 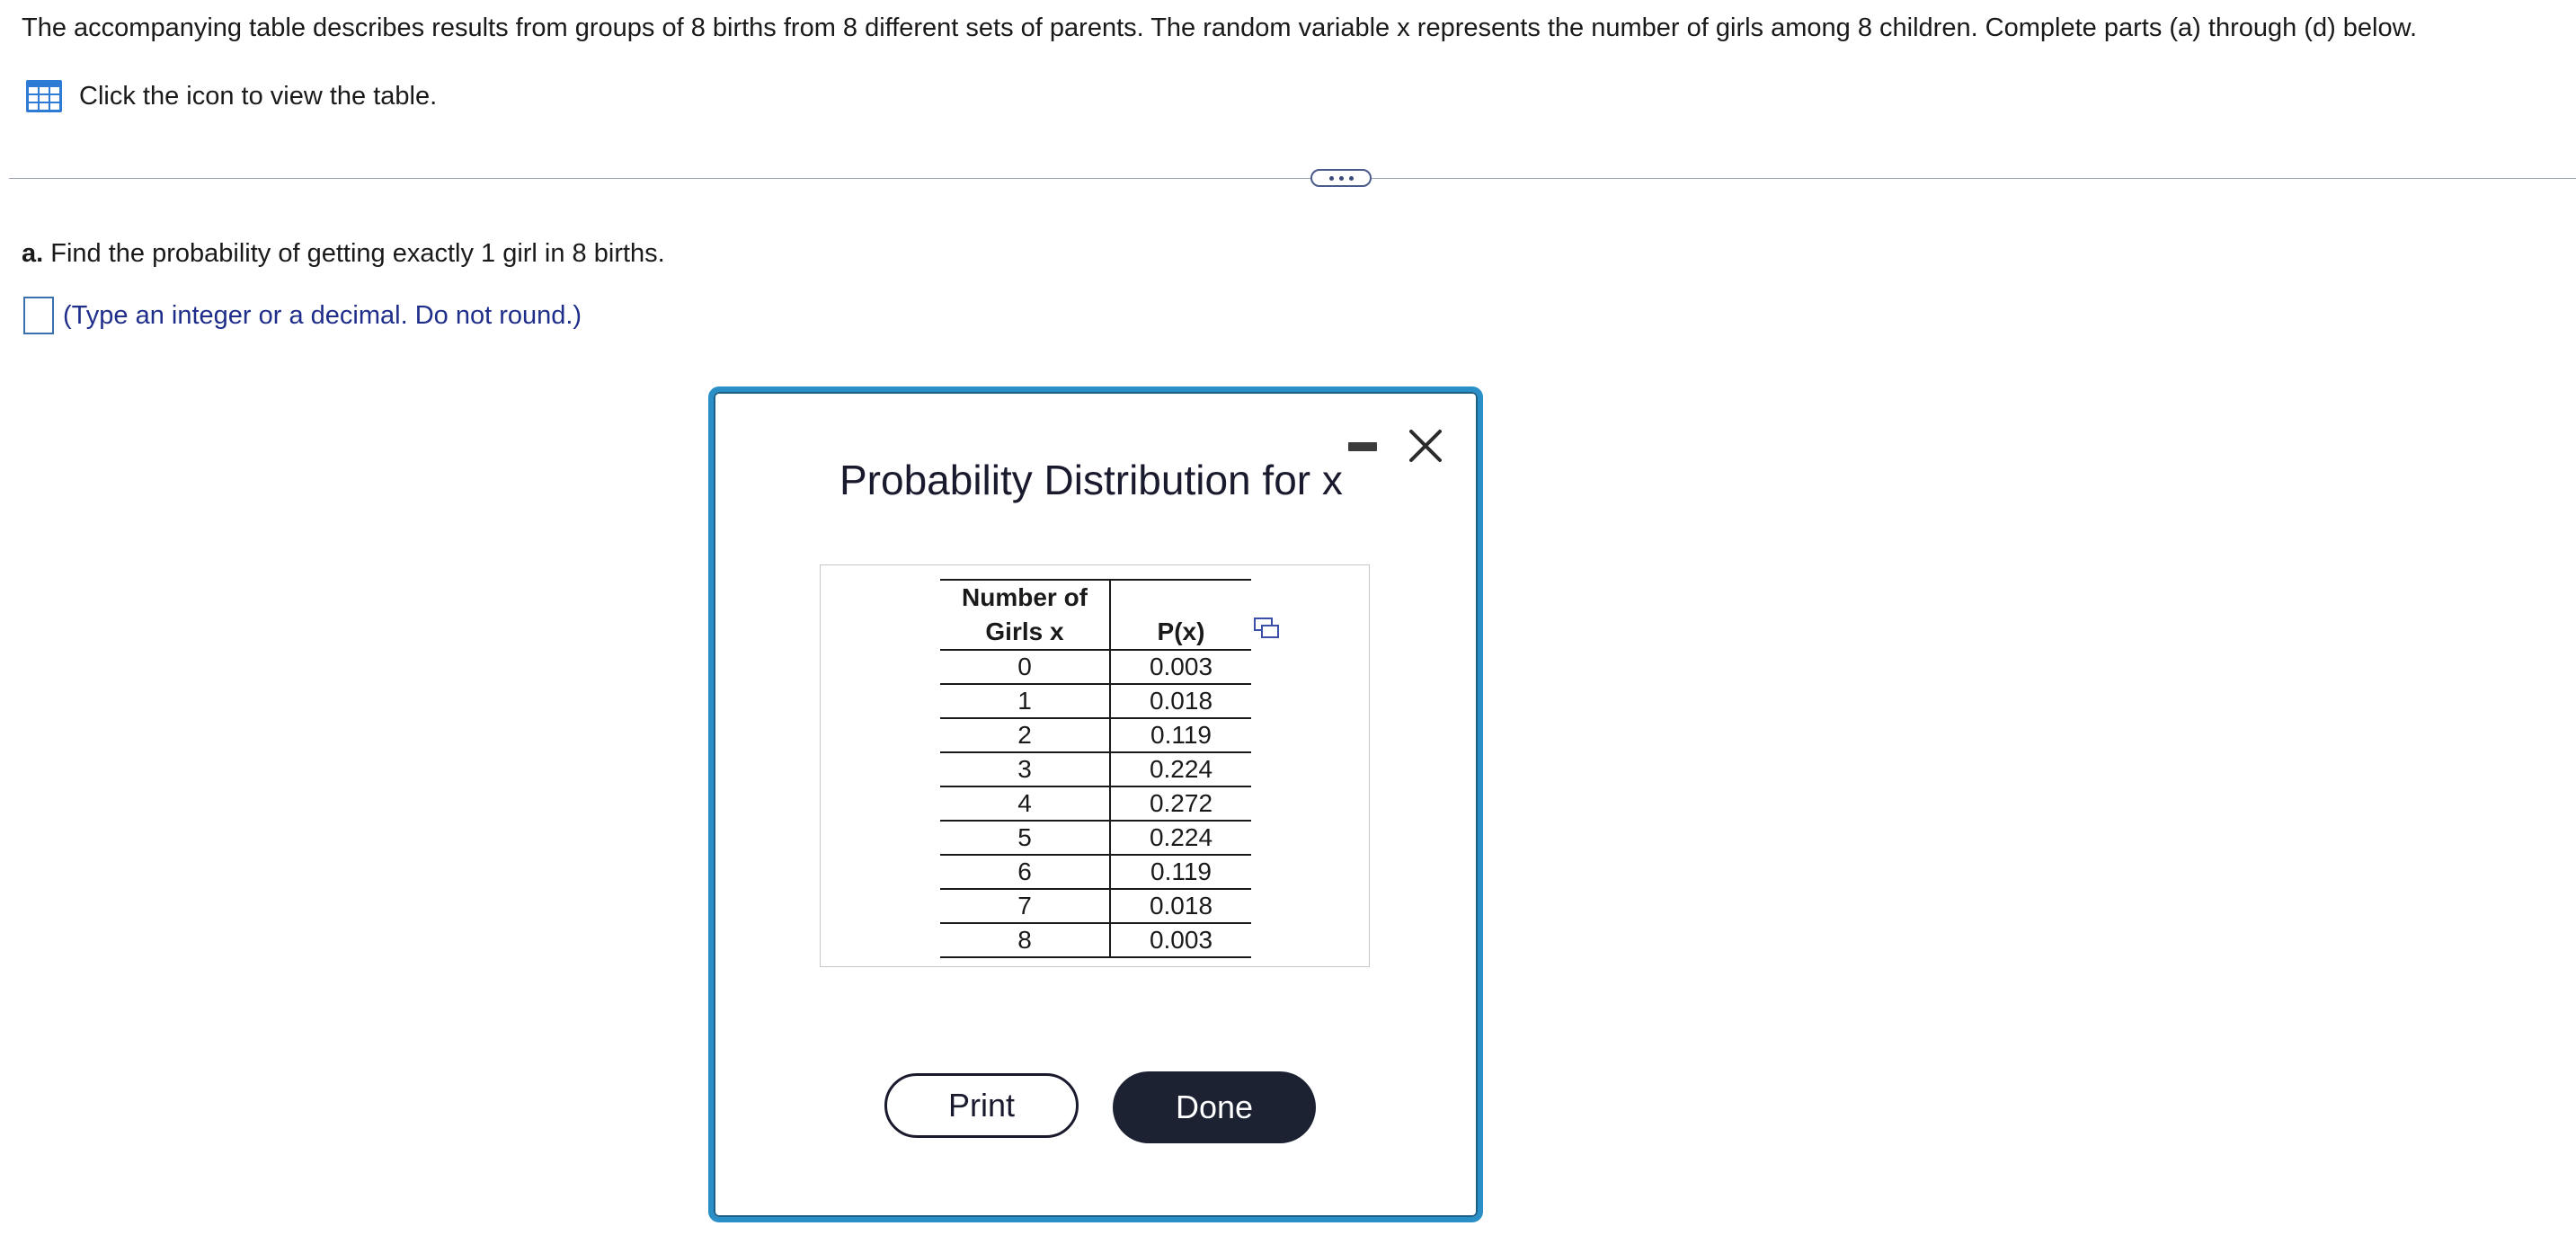 I want to click on cell-p: 0.272, so click(x=1180, y=804).